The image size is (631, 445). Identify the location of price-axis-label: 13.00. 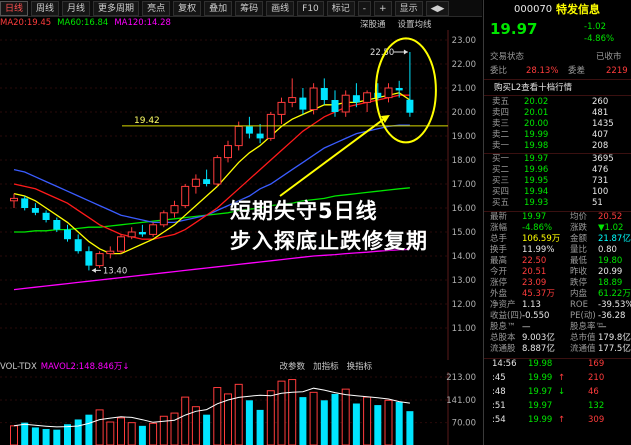
(464, 281).